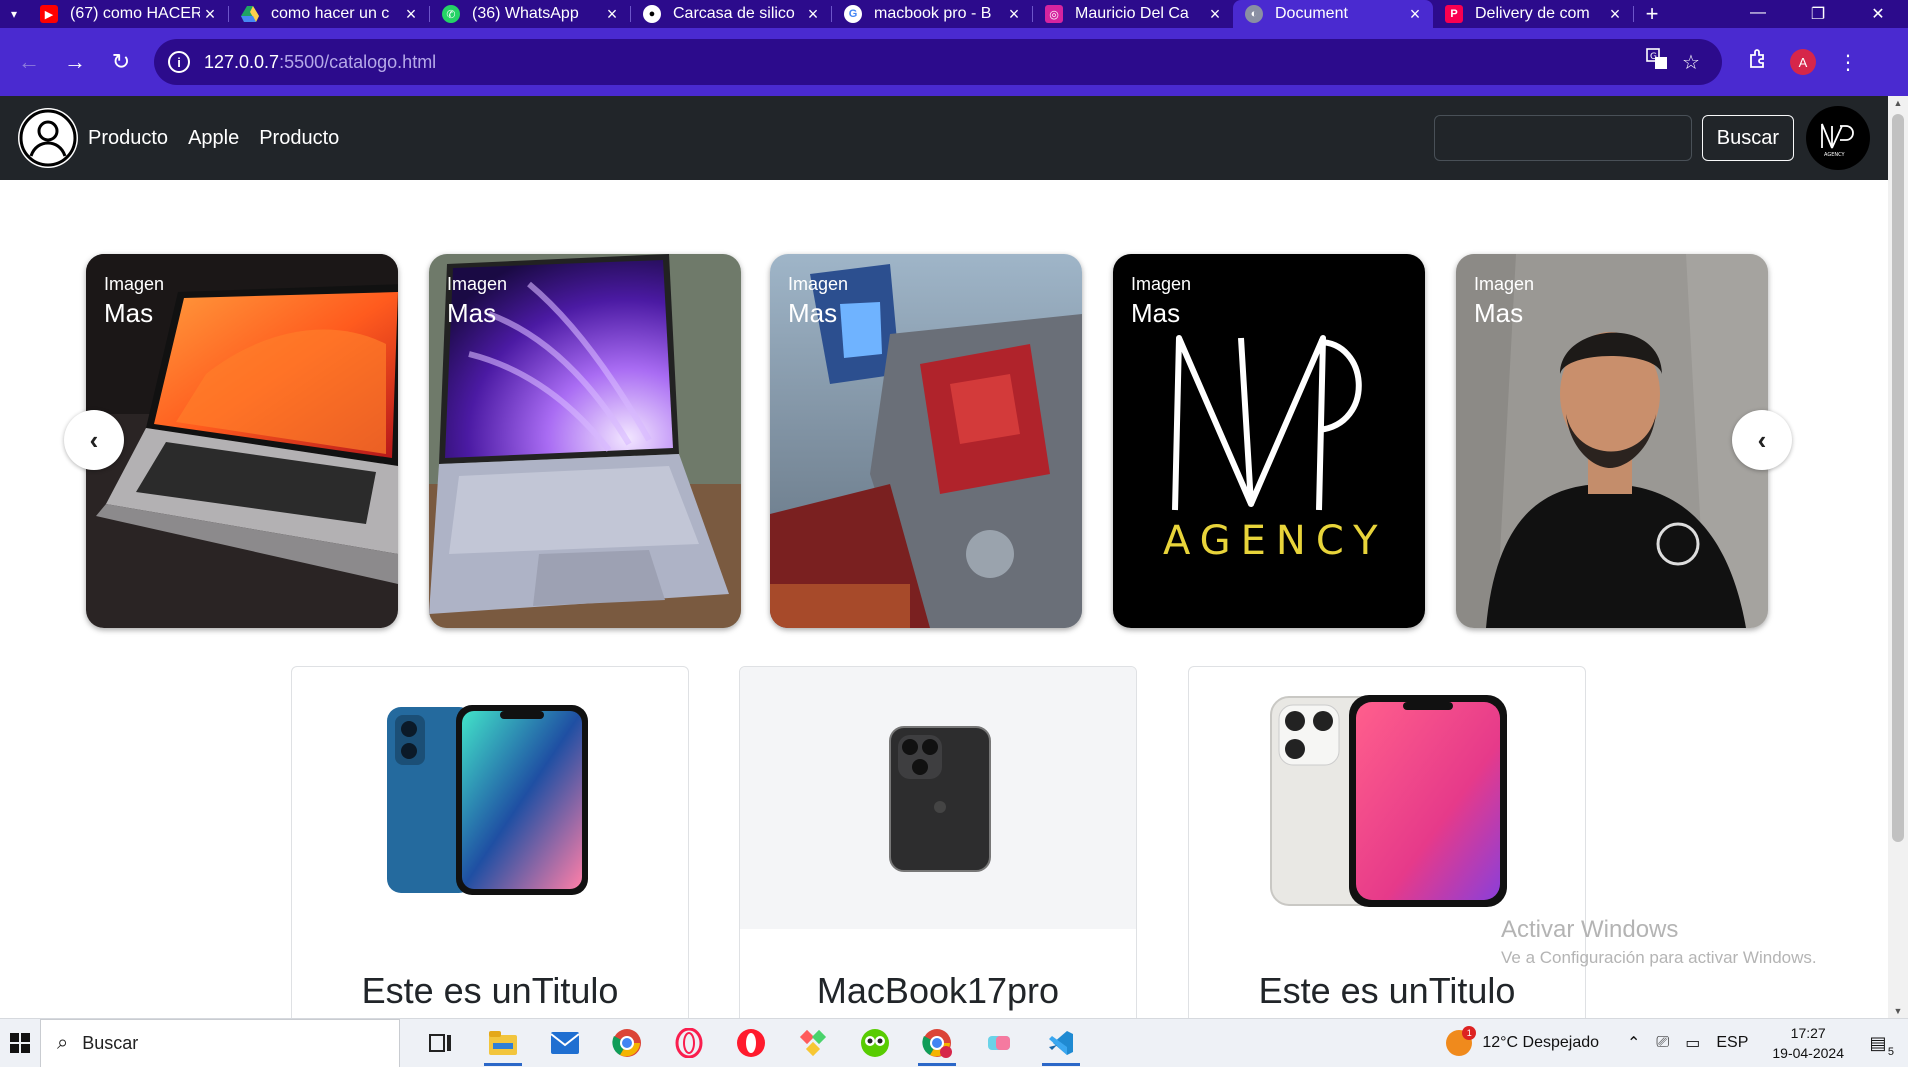 This screenshot has width=1908, height=1067. What do you see at coordinates (1387, 798) in the screenshot?
I see `product-image` at bounding box center [1387, 798].